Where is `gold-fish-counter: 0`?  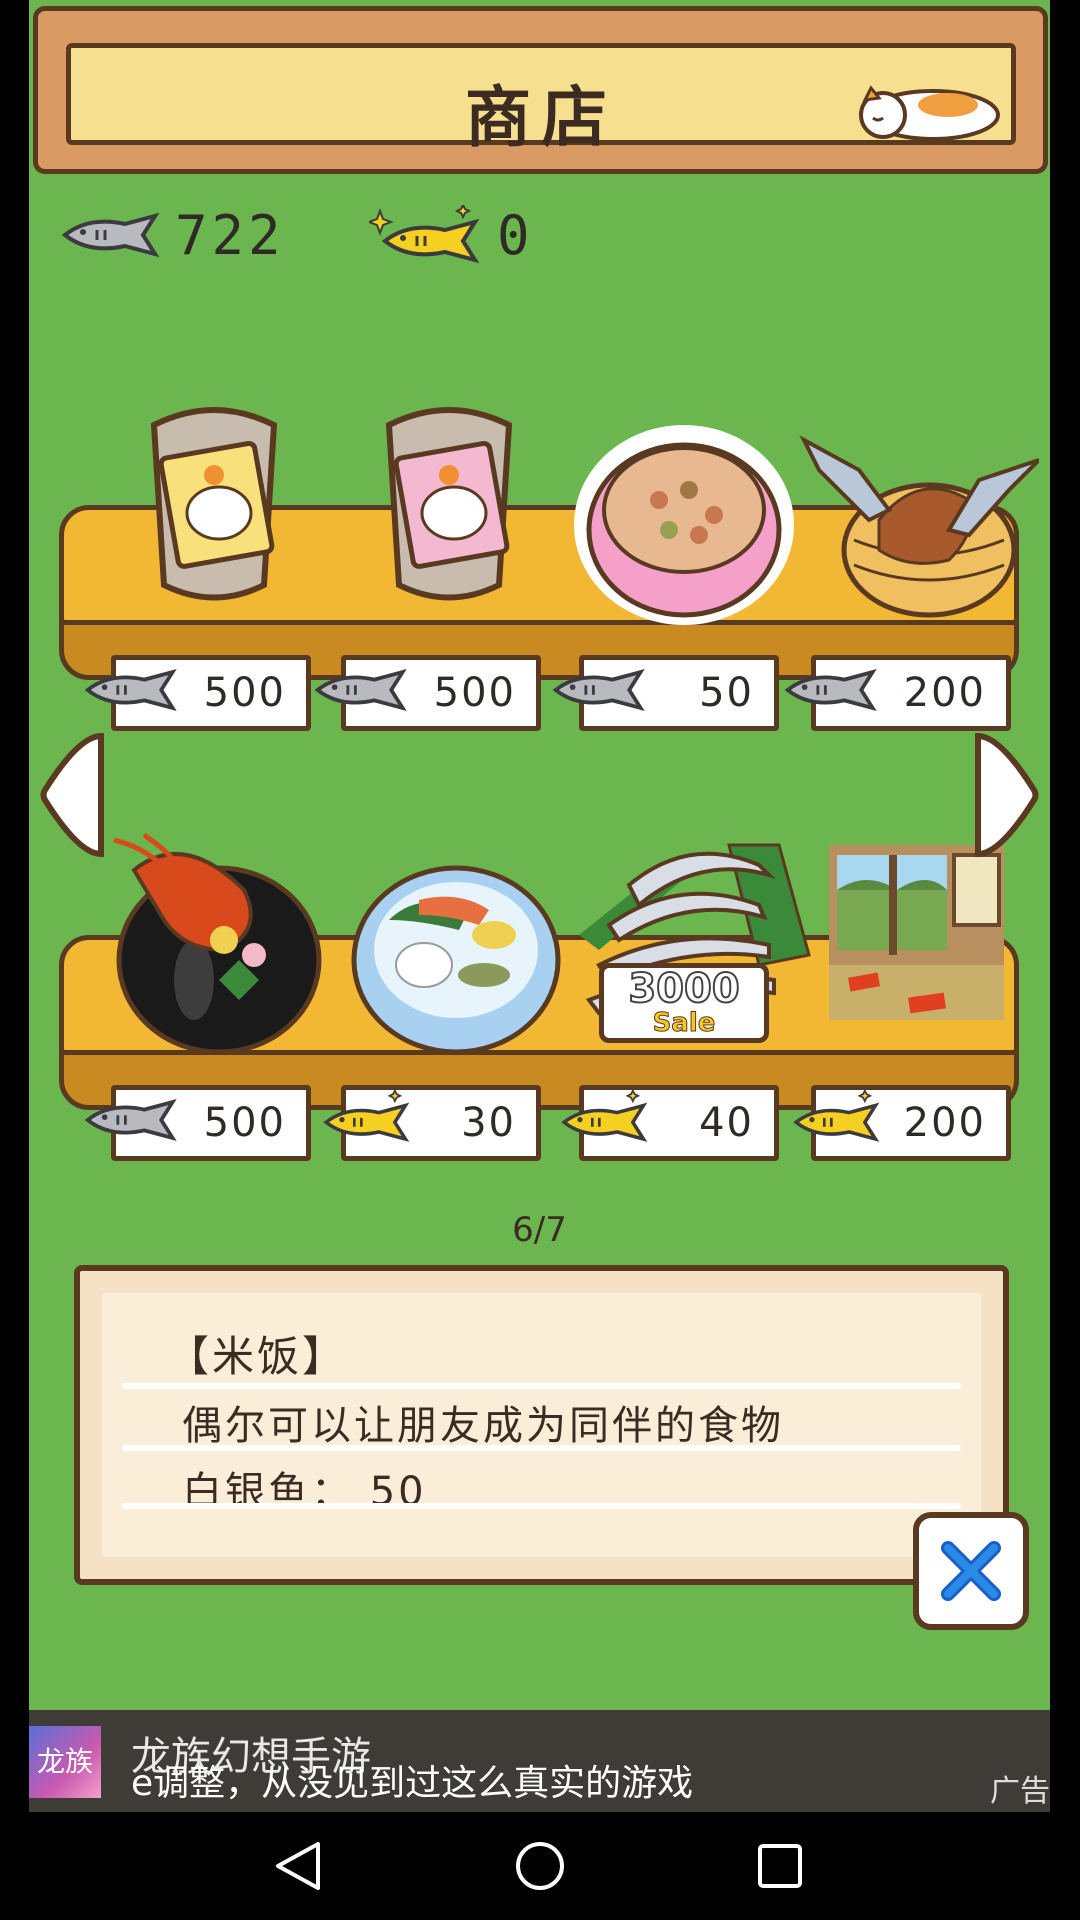
gold-fish-counter: 0 is located at coordinates (451, 235).